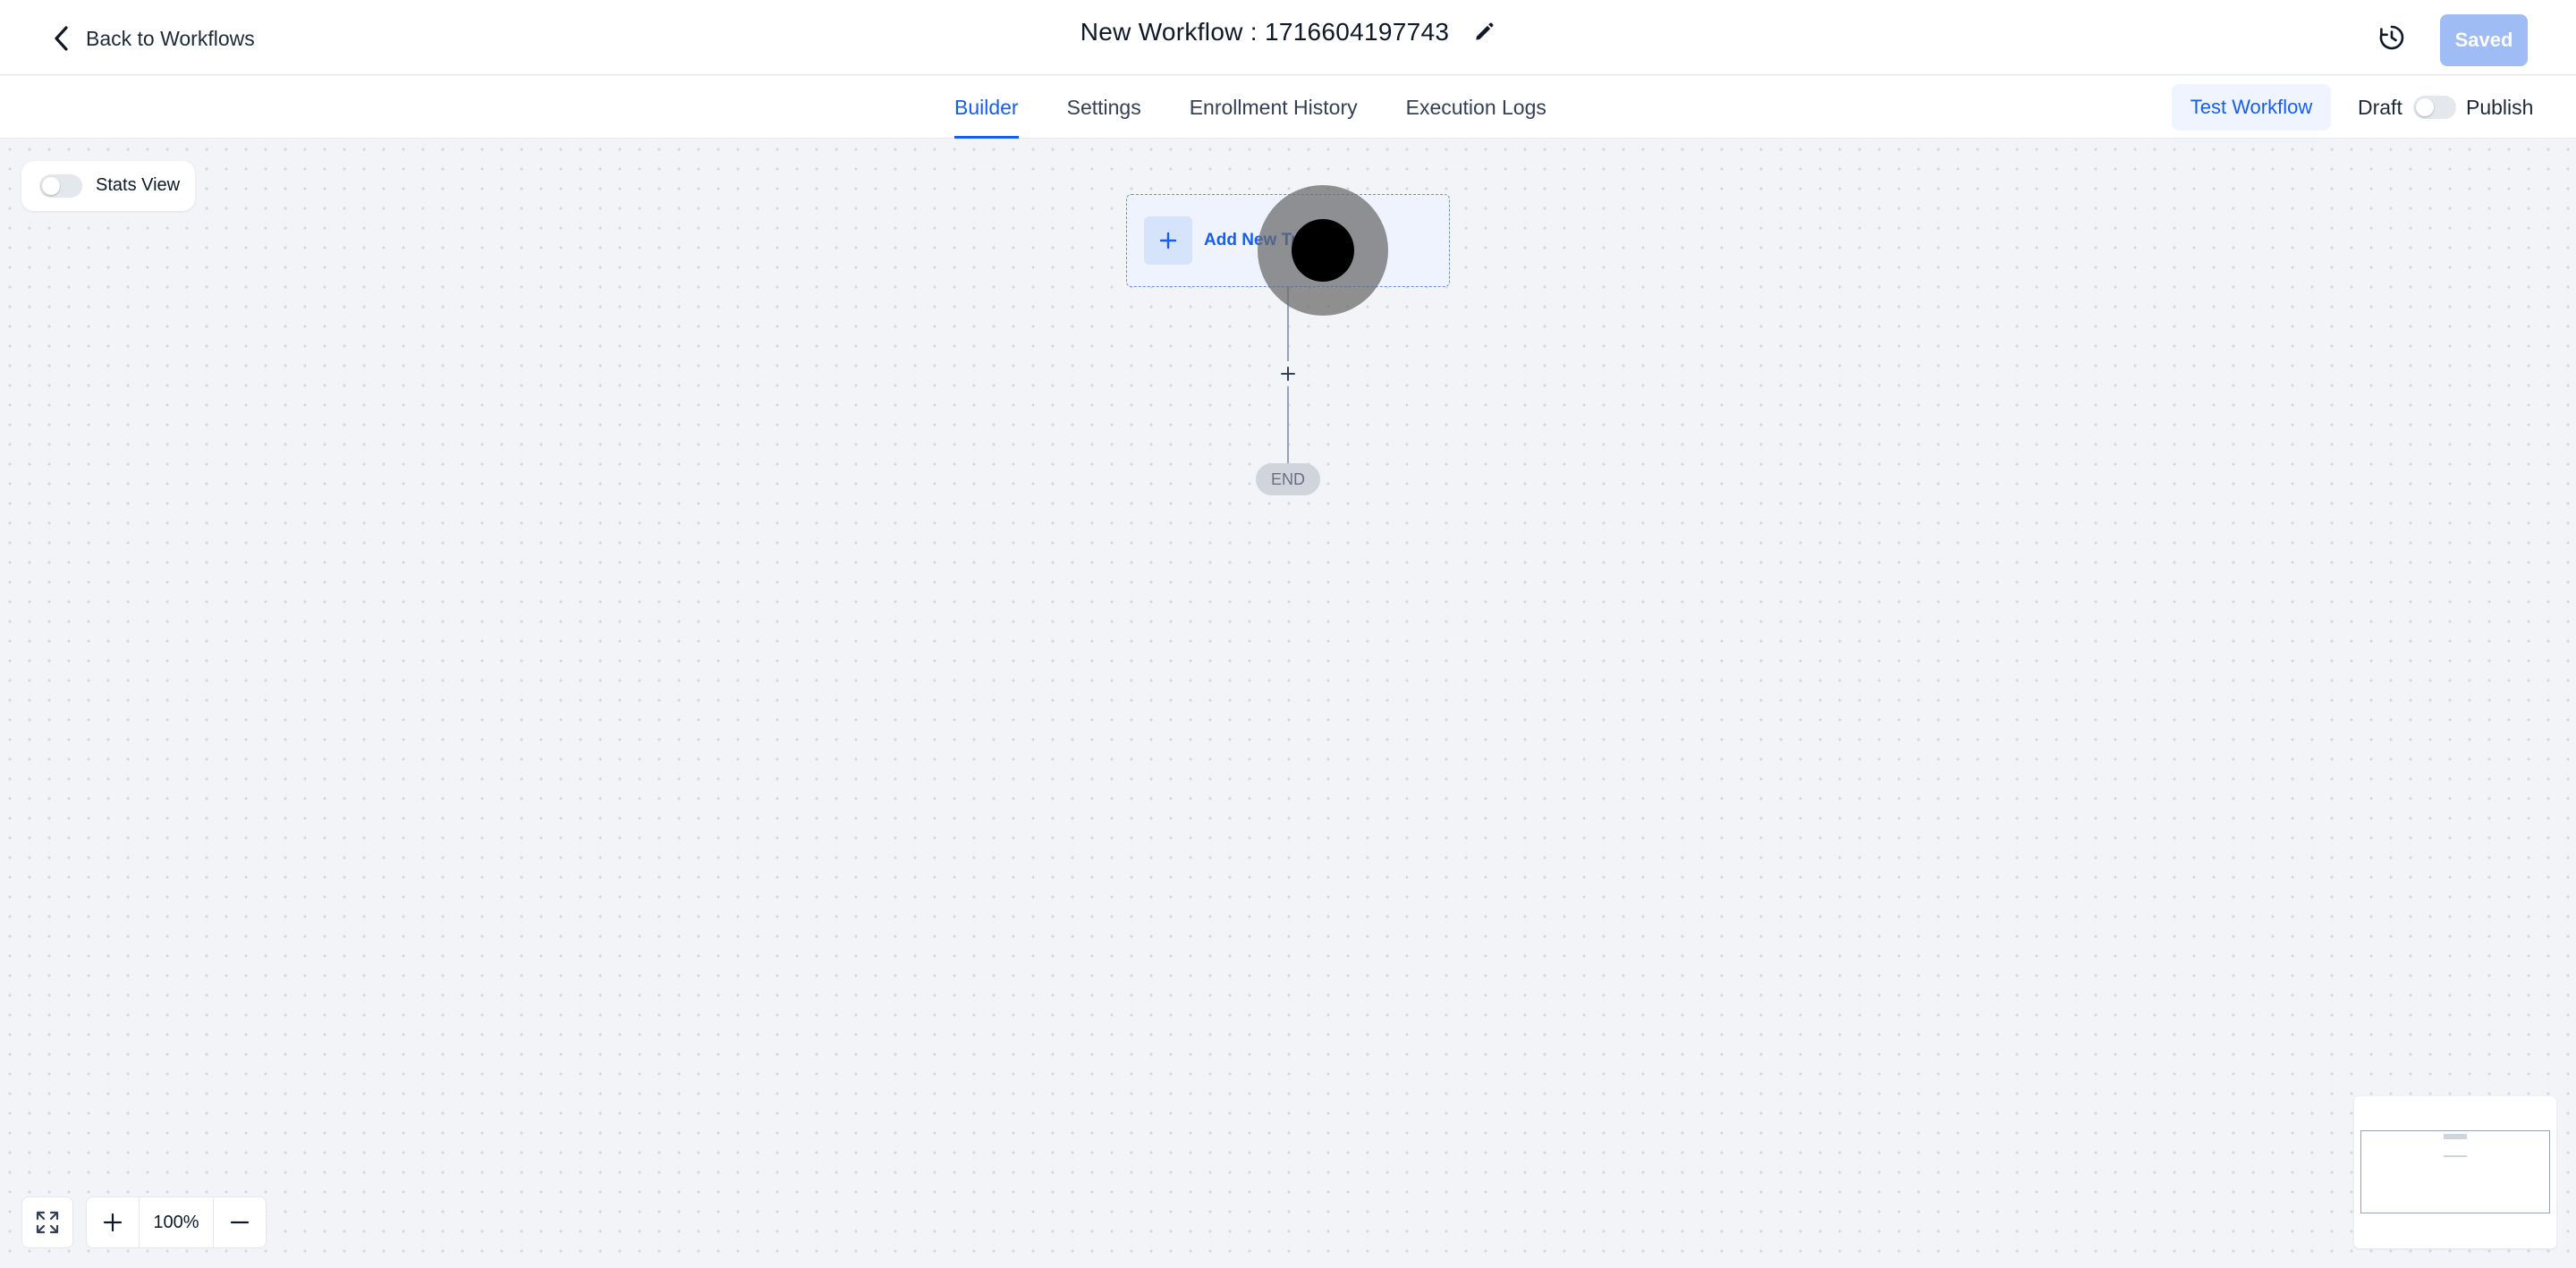 Image resolution: width=2576 pixels, height=1268 pixels. Describe the element at coordinates (1288, 424) in the screenshot. I see `connector-line-bottom` at that location.